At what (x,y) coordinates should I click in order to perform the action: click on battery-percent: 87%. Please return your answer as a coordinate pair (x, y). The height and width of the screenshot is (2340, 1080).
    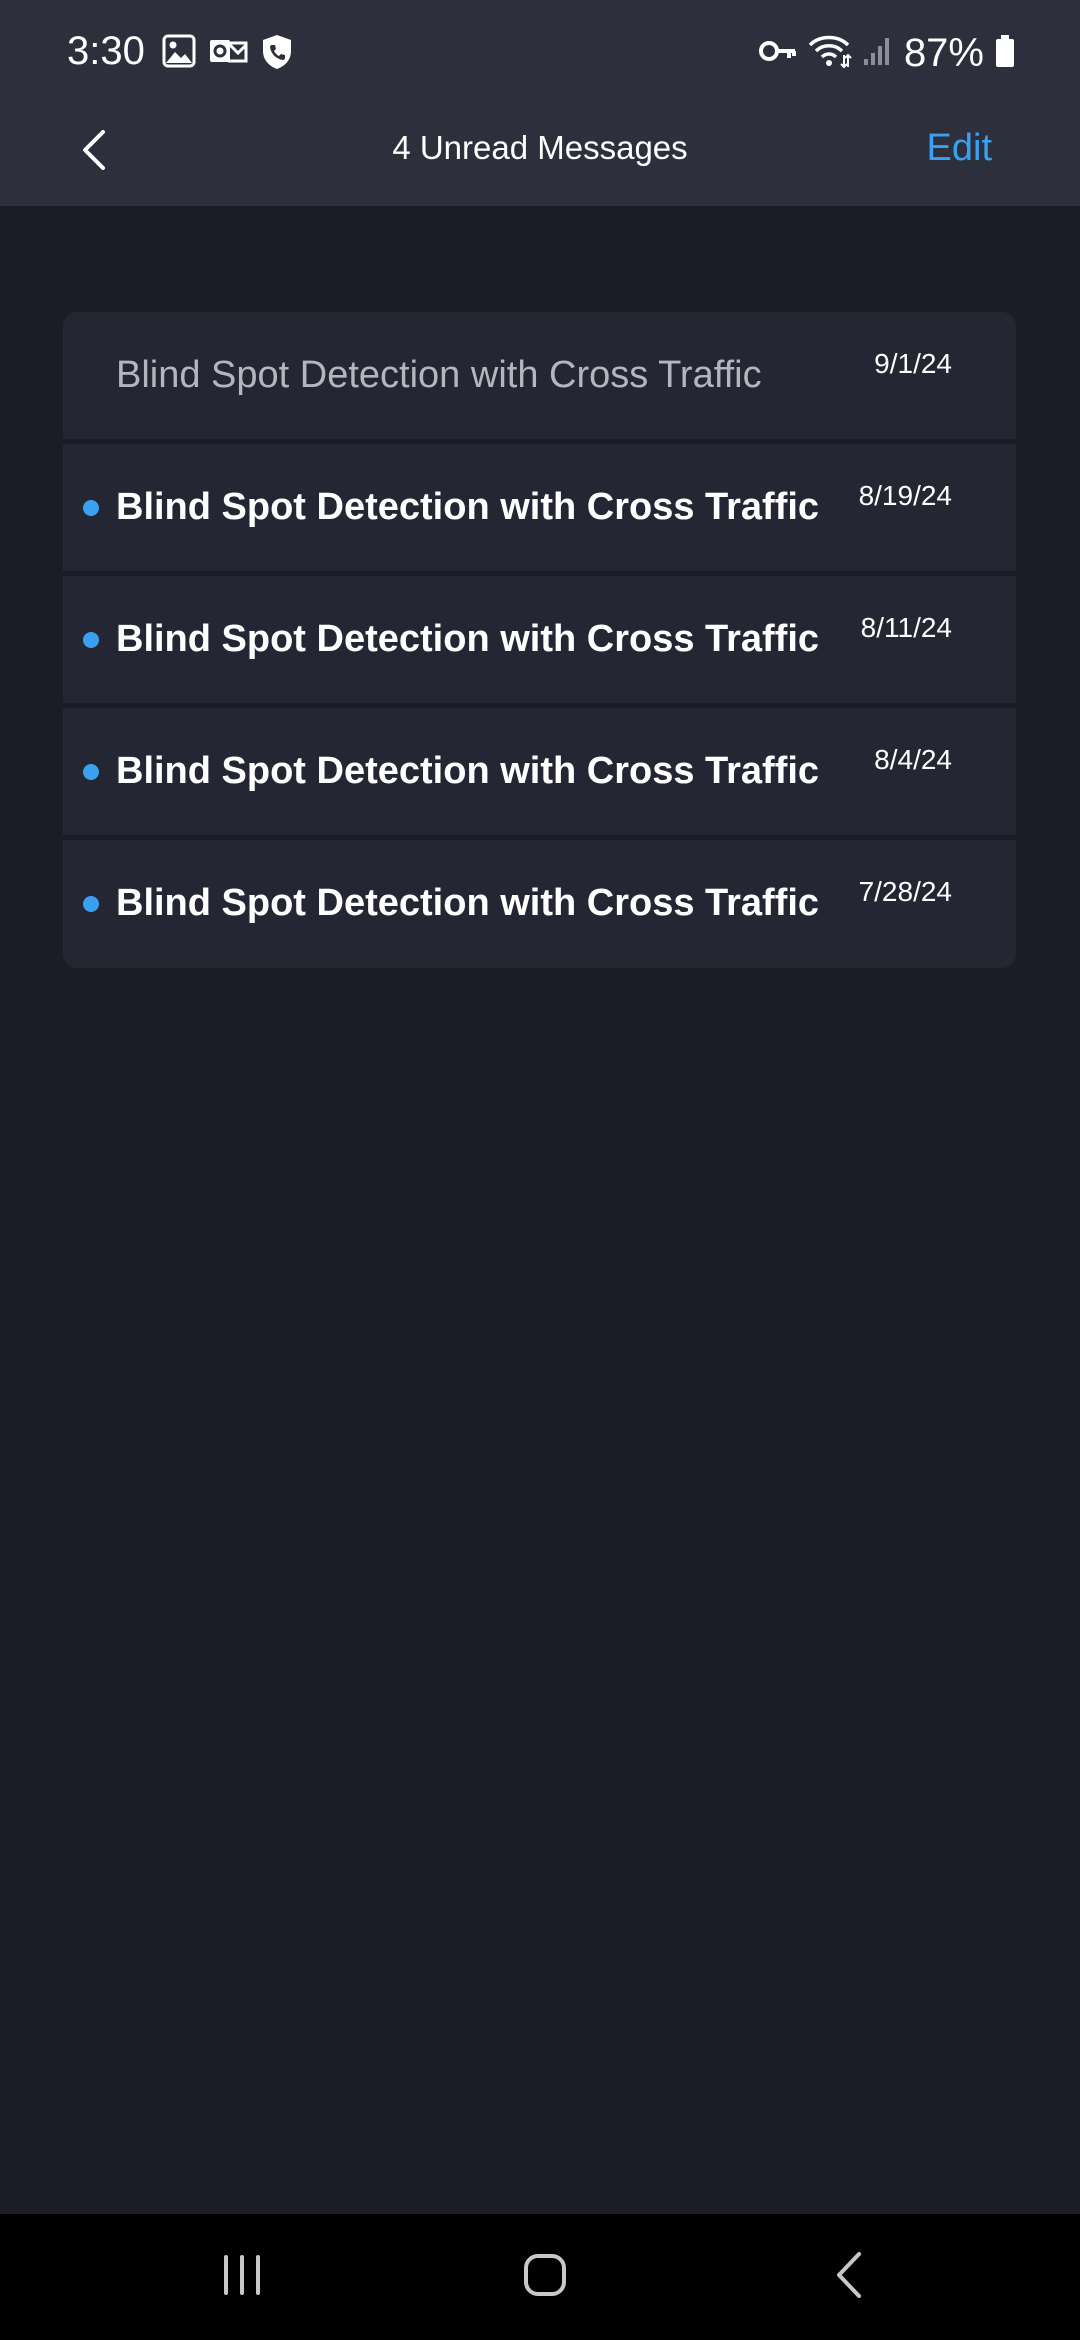
    Looking at the image, I should click on (943, 53).